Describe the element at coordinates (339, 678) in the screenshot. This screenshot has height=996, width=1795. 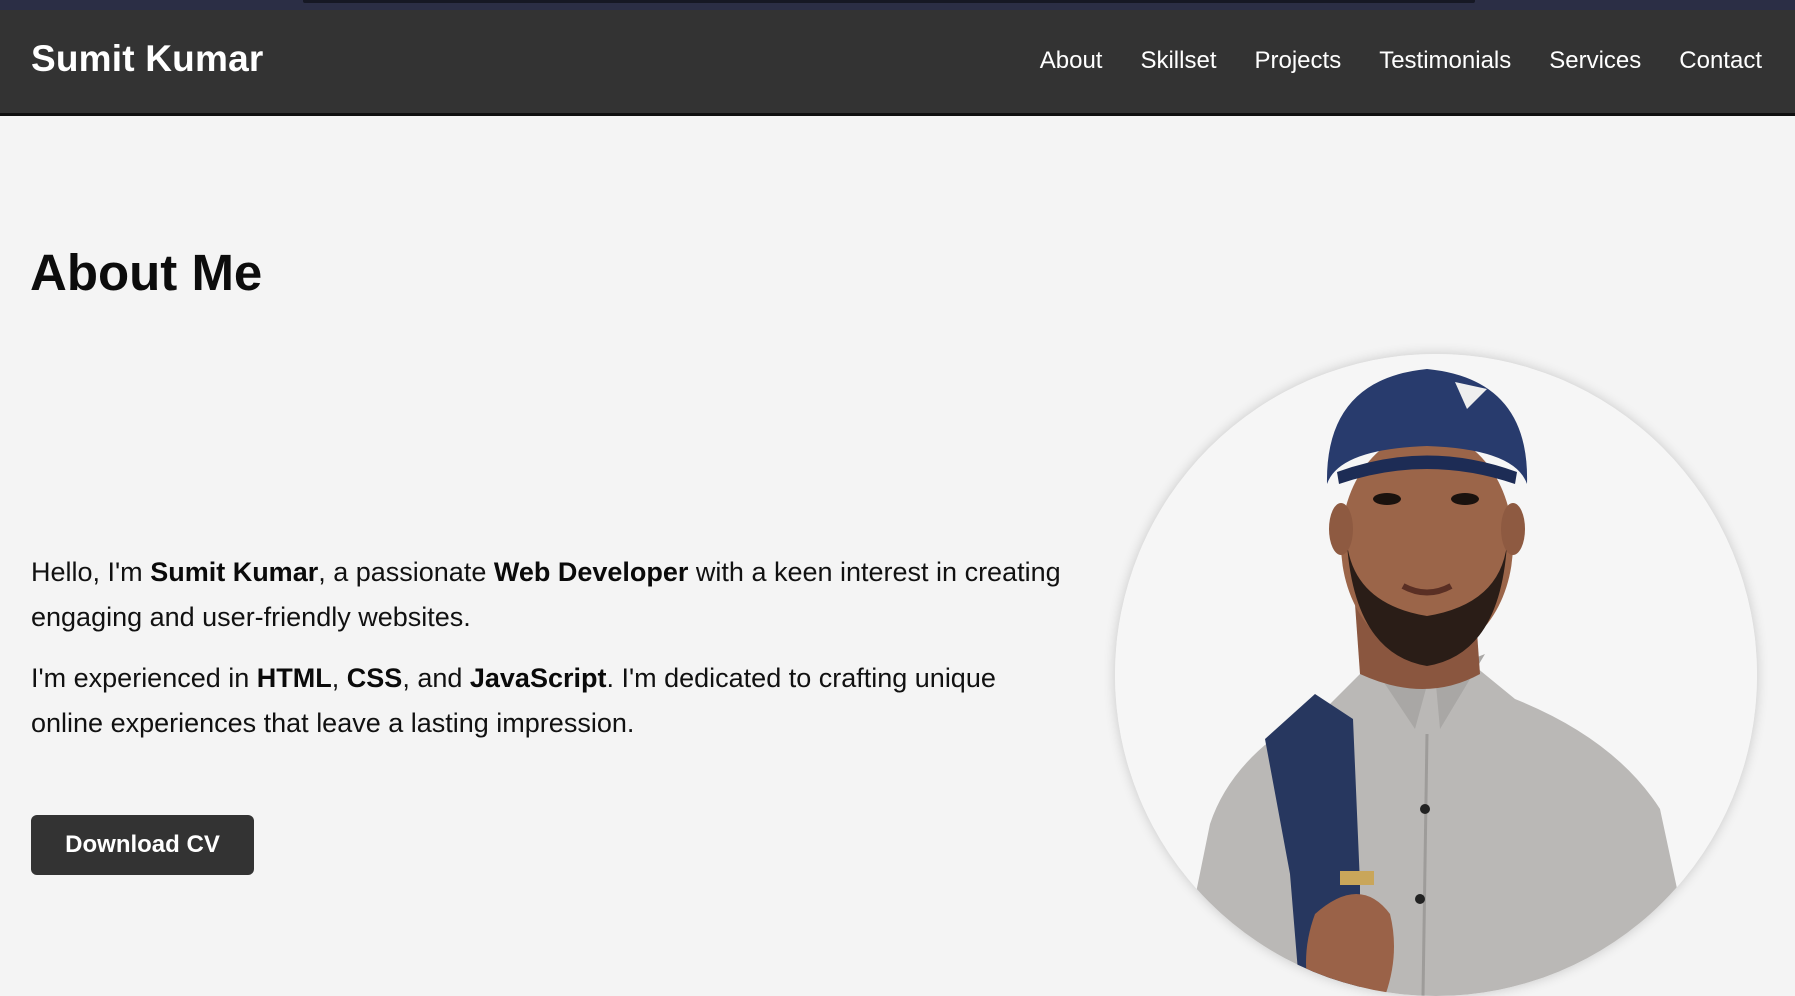
I see `text-fragment: ,` at that location.